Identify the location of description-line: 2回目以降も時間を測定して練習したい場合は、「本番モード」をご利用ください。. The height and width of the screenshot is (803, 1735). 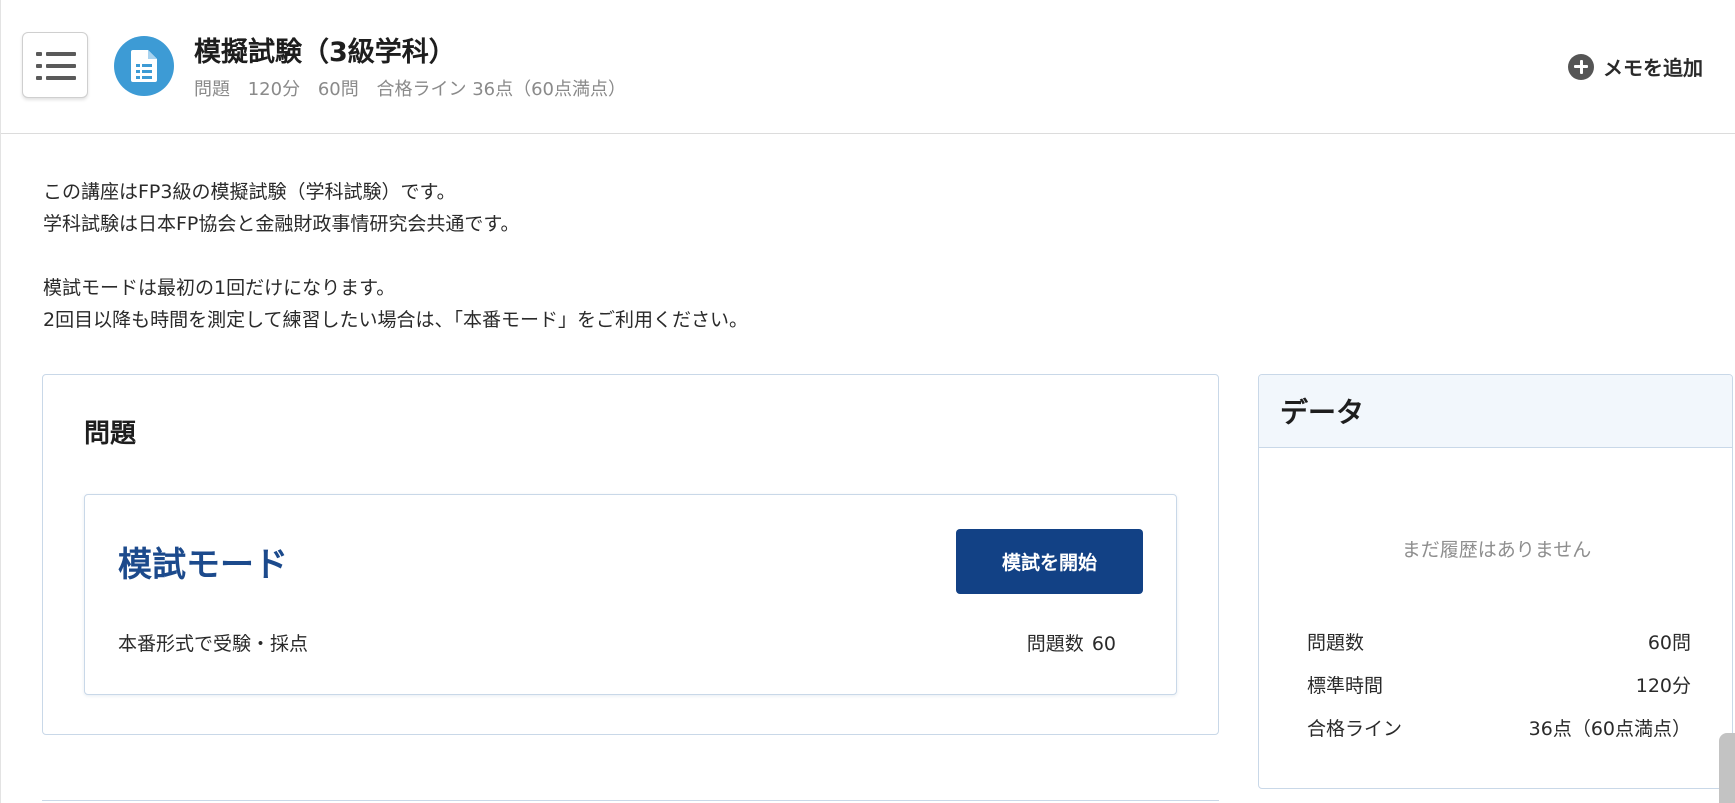
(396, 320).